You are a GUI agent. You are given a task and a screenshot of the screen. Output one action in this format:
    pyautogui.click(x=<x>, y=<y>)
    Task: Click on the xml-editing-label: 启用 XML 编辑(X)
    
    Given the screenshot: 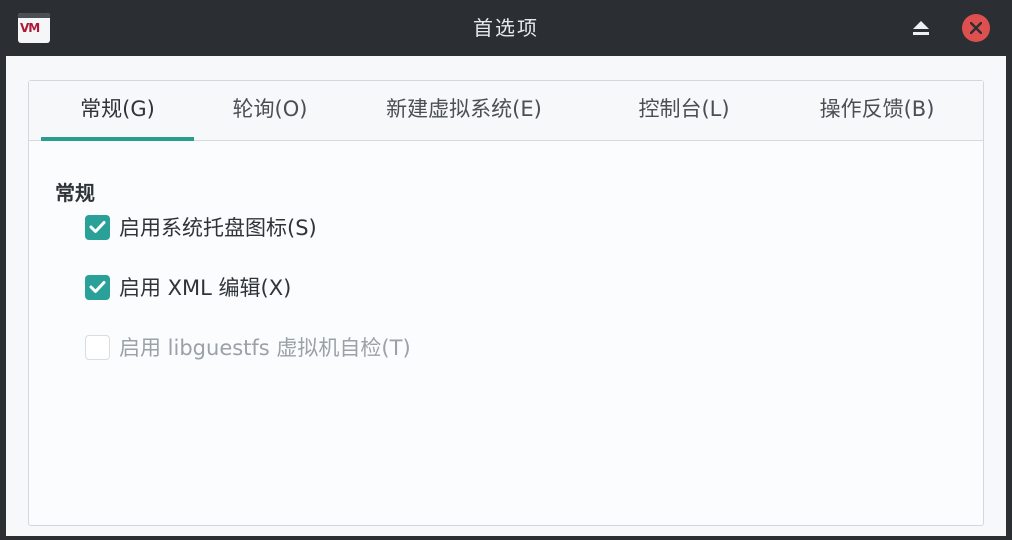 What is the action you would take?
    pyautogui.click(x=205, y=288)
    